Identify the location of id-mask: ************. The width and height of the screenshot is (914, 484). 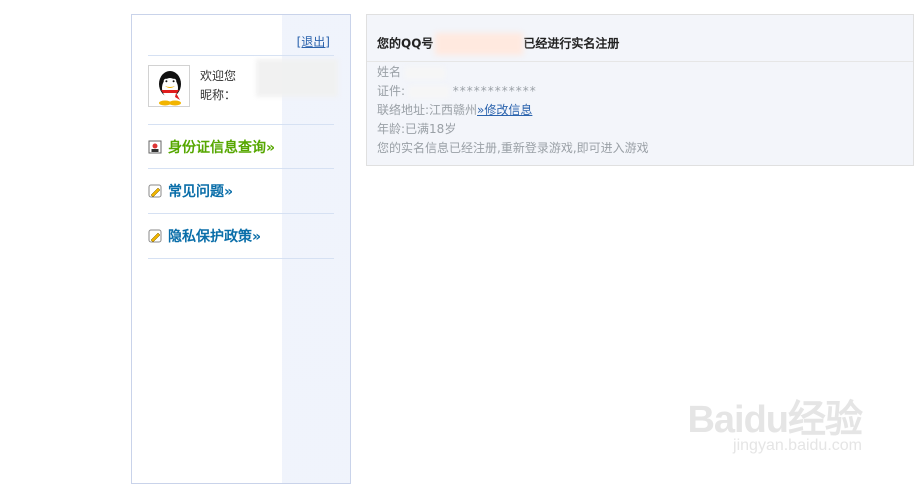
(494, 91).